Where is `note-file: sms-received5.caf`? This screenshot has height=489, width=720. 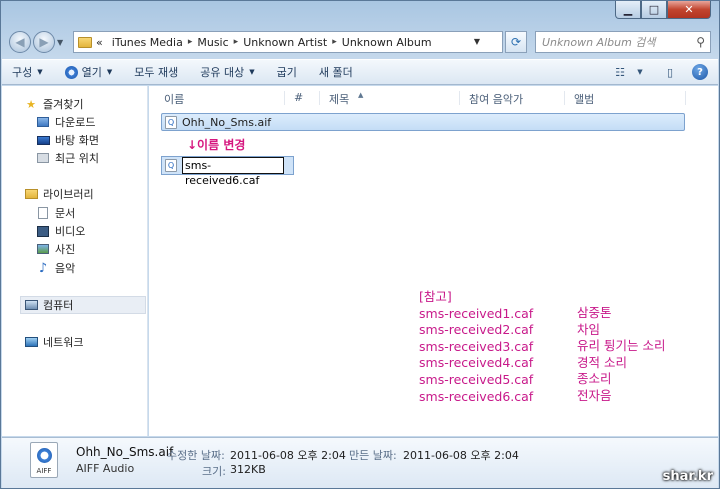 note-file: sms-received5.caf is located at coordinates (476, 379).